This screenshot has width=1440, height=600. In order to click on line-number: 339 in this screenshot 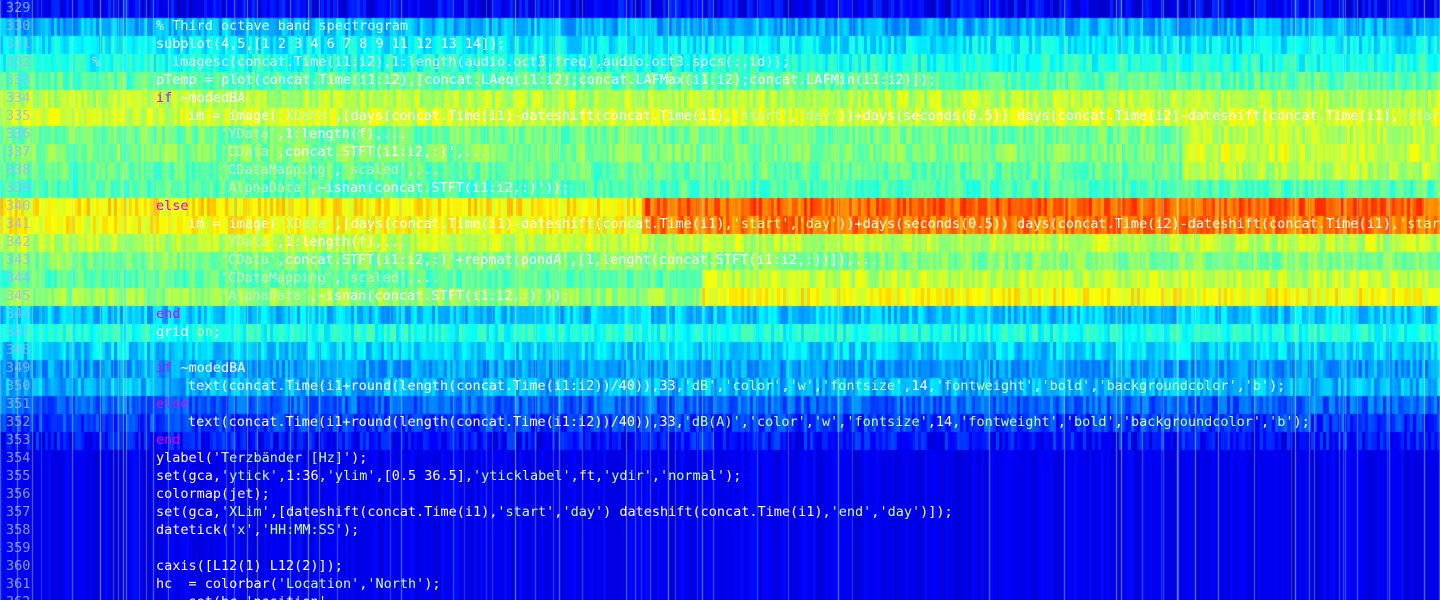, I will do `click(18, 188)`.